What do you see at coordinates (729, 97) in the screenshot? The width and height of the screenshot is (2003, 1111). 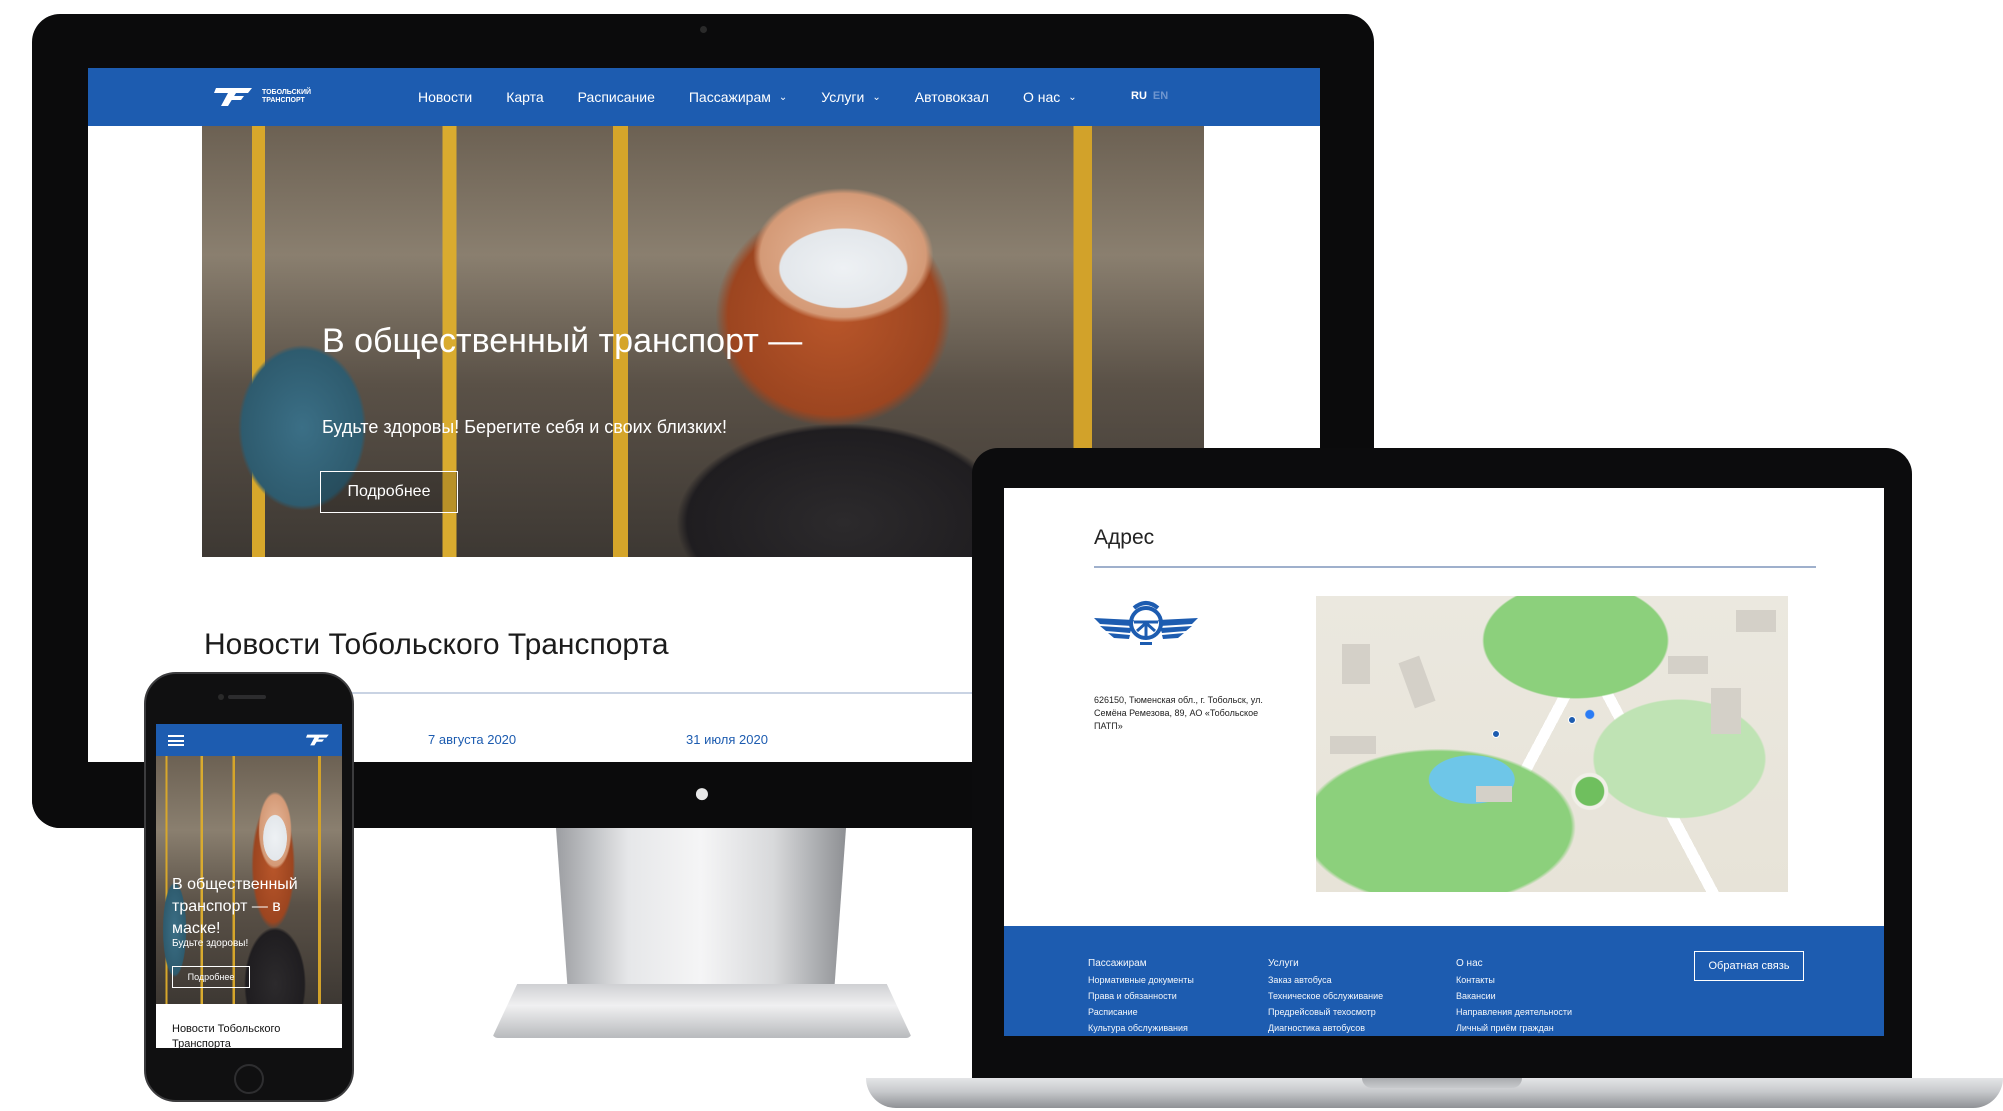 I see `nav-label: Пассажирам` at bounding box center [729, 97].